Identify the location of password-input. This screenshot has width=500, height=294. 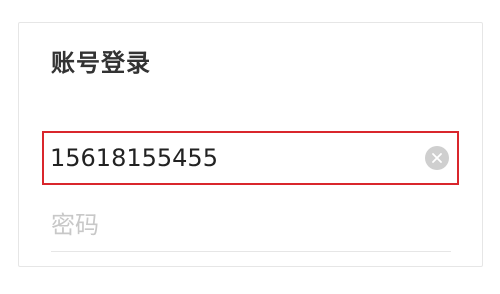
(251, 225).